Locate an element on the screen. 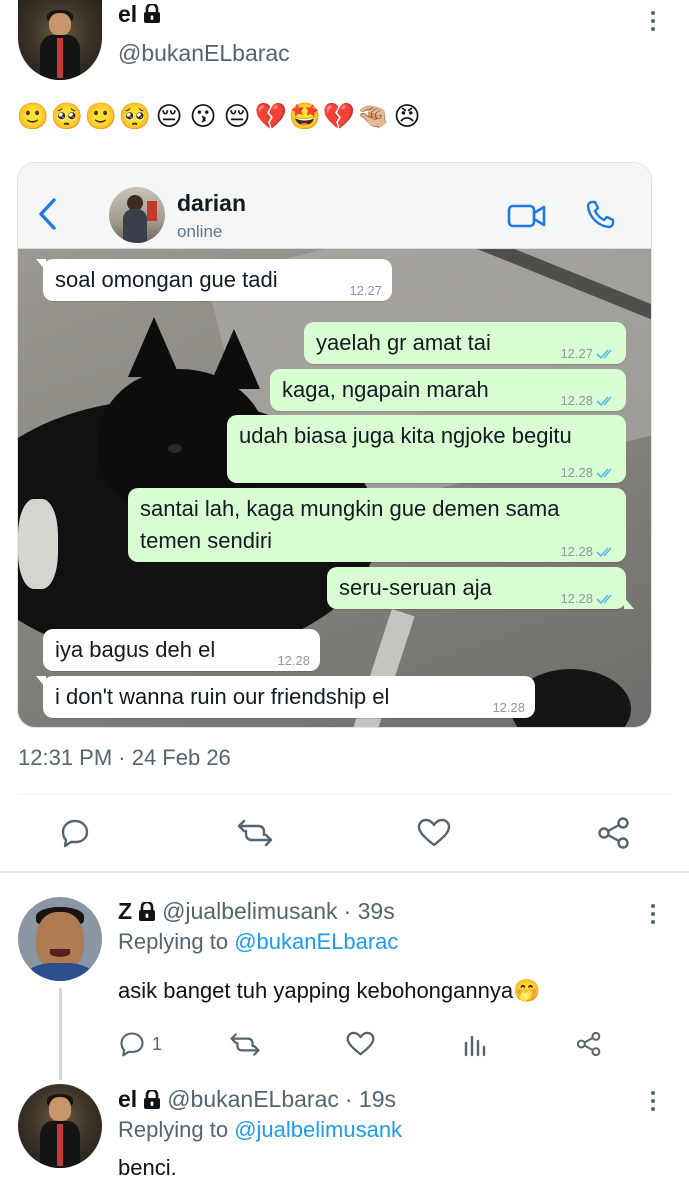 This screenshot has height=1200, width=689. replying-to-link: @bukanELbarac is located at coordinates (316, 941).